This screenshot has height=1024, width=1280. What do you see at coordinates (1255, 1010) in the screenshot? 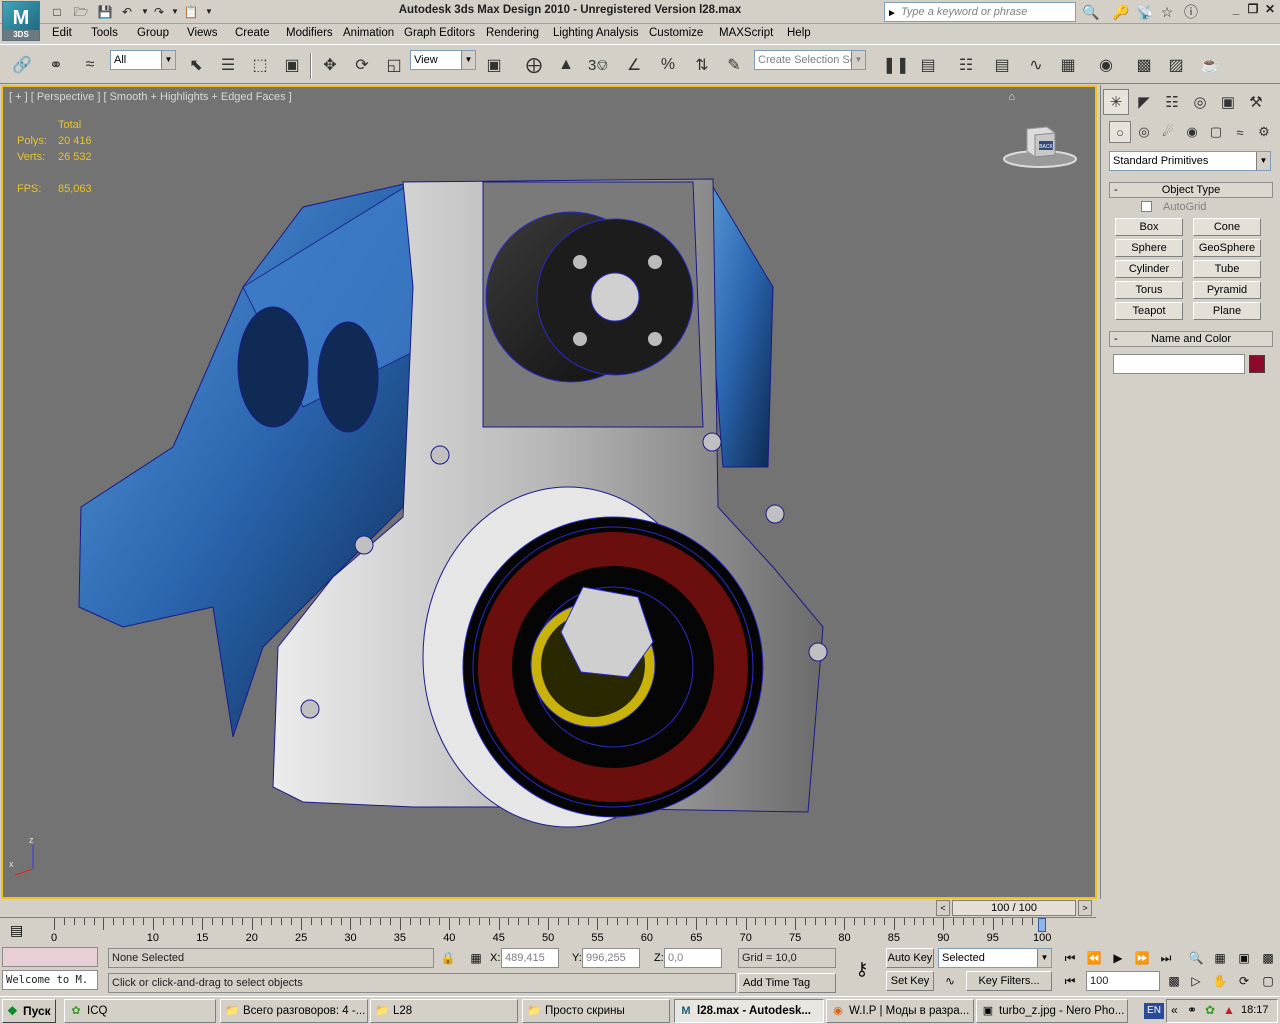
I see `clock: 18:17` at bounding box center [1255, 1010].